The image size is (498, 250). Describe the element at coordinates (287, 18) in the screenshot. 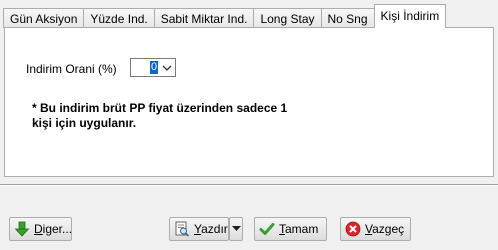

I see `tab-long-stay: Long Stay` at that location.